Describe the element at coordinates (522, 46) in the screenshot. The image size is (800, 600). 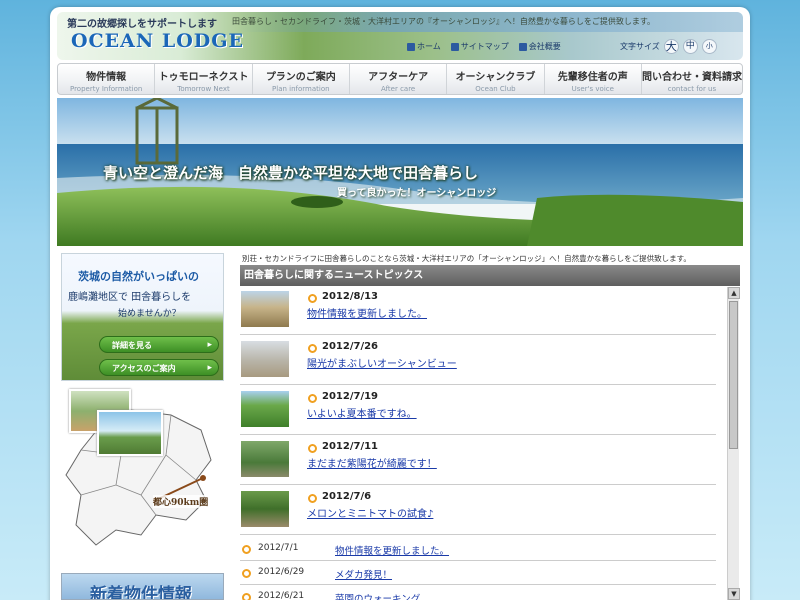
I see `company-icon` at that location.